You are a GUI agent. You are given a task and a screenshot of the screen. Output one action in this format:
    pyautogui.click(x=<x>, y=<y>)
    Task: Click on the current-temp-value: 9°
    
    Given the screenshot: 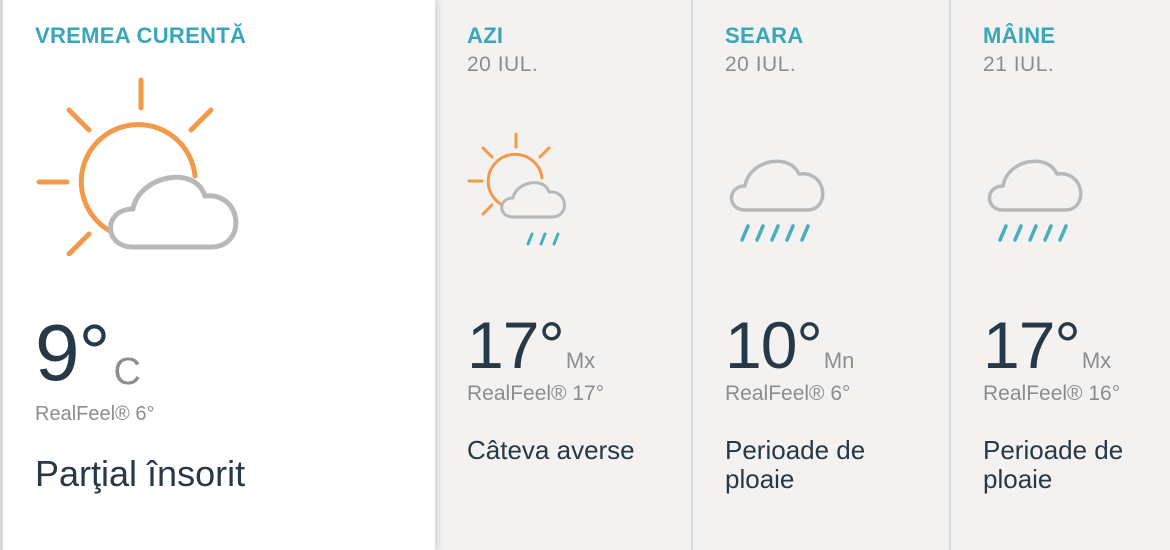 What is the action you would take?
    pyautogui.click(x=72, y=352)
    